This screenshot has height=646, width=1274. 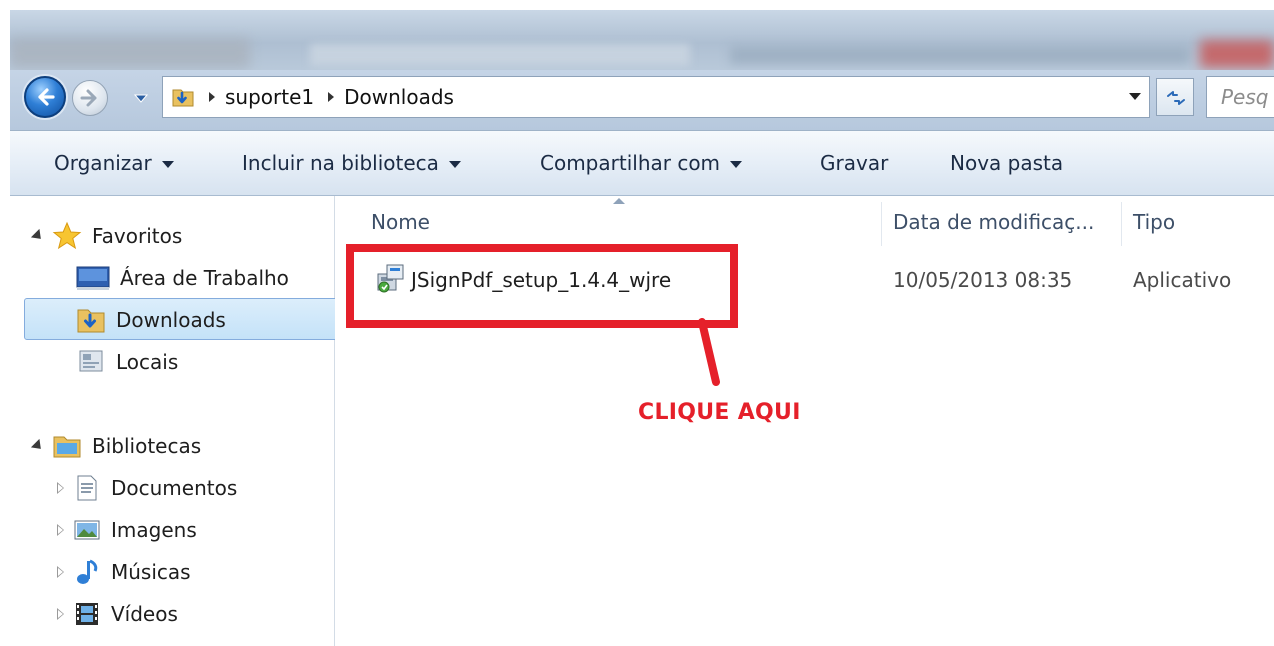 I want to click on breadcrumb-suporte1: suporte1, so click(x=269, y=97).